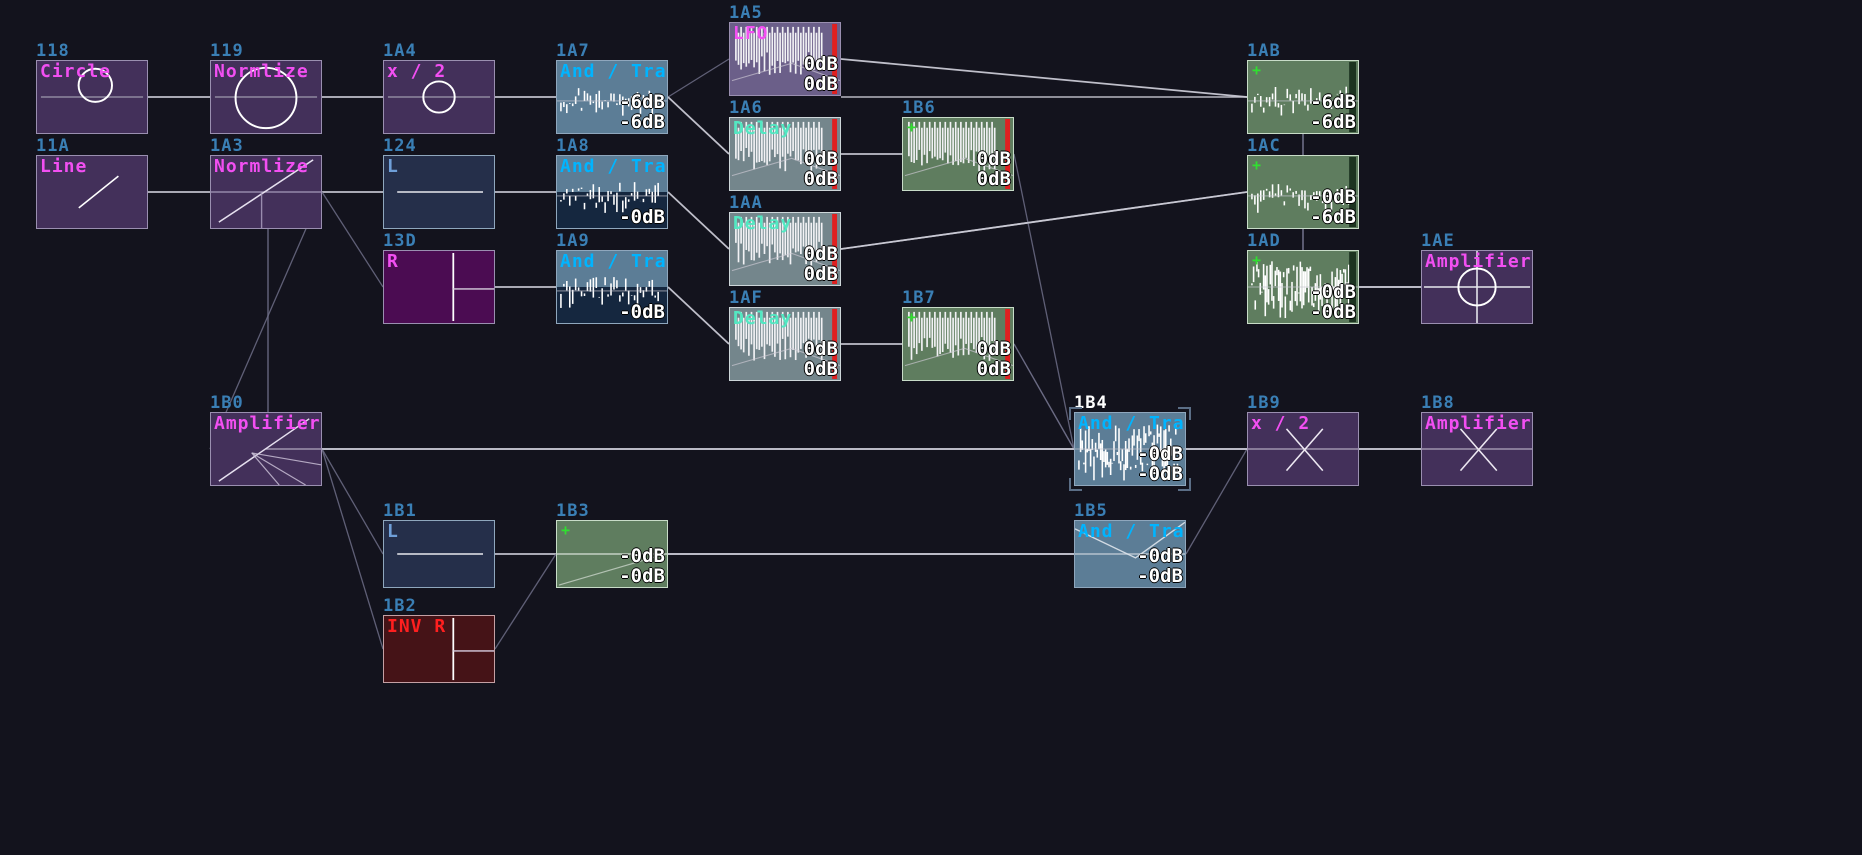 Image resolution: width=1862 pixels, height=855 pixels. I want to click on node-1a6: 1A6 Delay 0dB 0dB, so click(785, 145).